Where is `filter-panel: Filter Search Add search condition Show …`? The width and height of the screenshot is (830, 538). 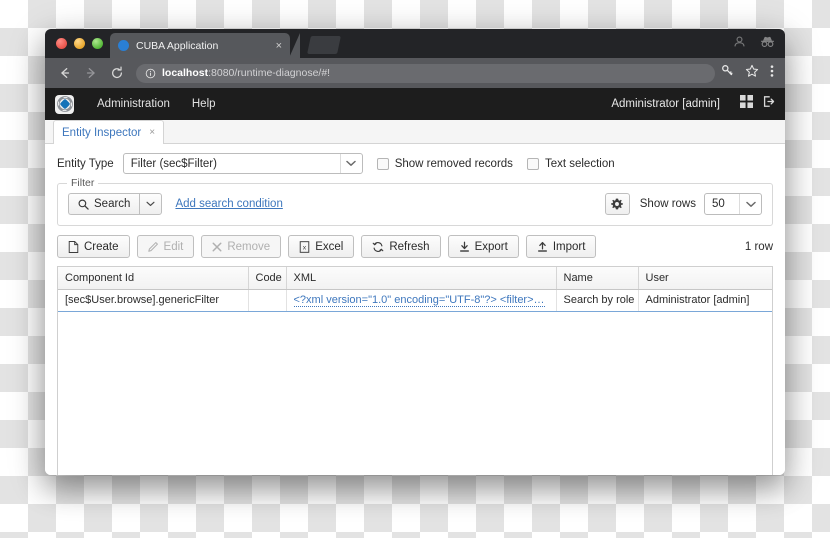
filter-panel: Filter Search Add search condition Show … is located at coordinates (415, 201).